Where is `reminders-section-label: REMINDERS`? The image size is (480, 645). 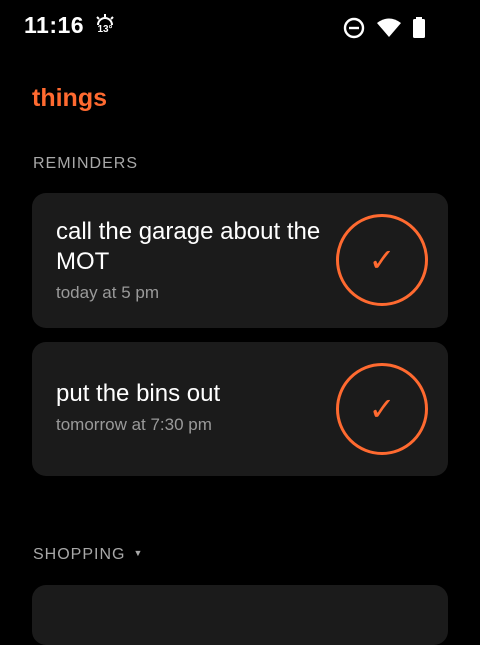 reminders-section-label: REMINDERS is located at coordinates (86, 163).